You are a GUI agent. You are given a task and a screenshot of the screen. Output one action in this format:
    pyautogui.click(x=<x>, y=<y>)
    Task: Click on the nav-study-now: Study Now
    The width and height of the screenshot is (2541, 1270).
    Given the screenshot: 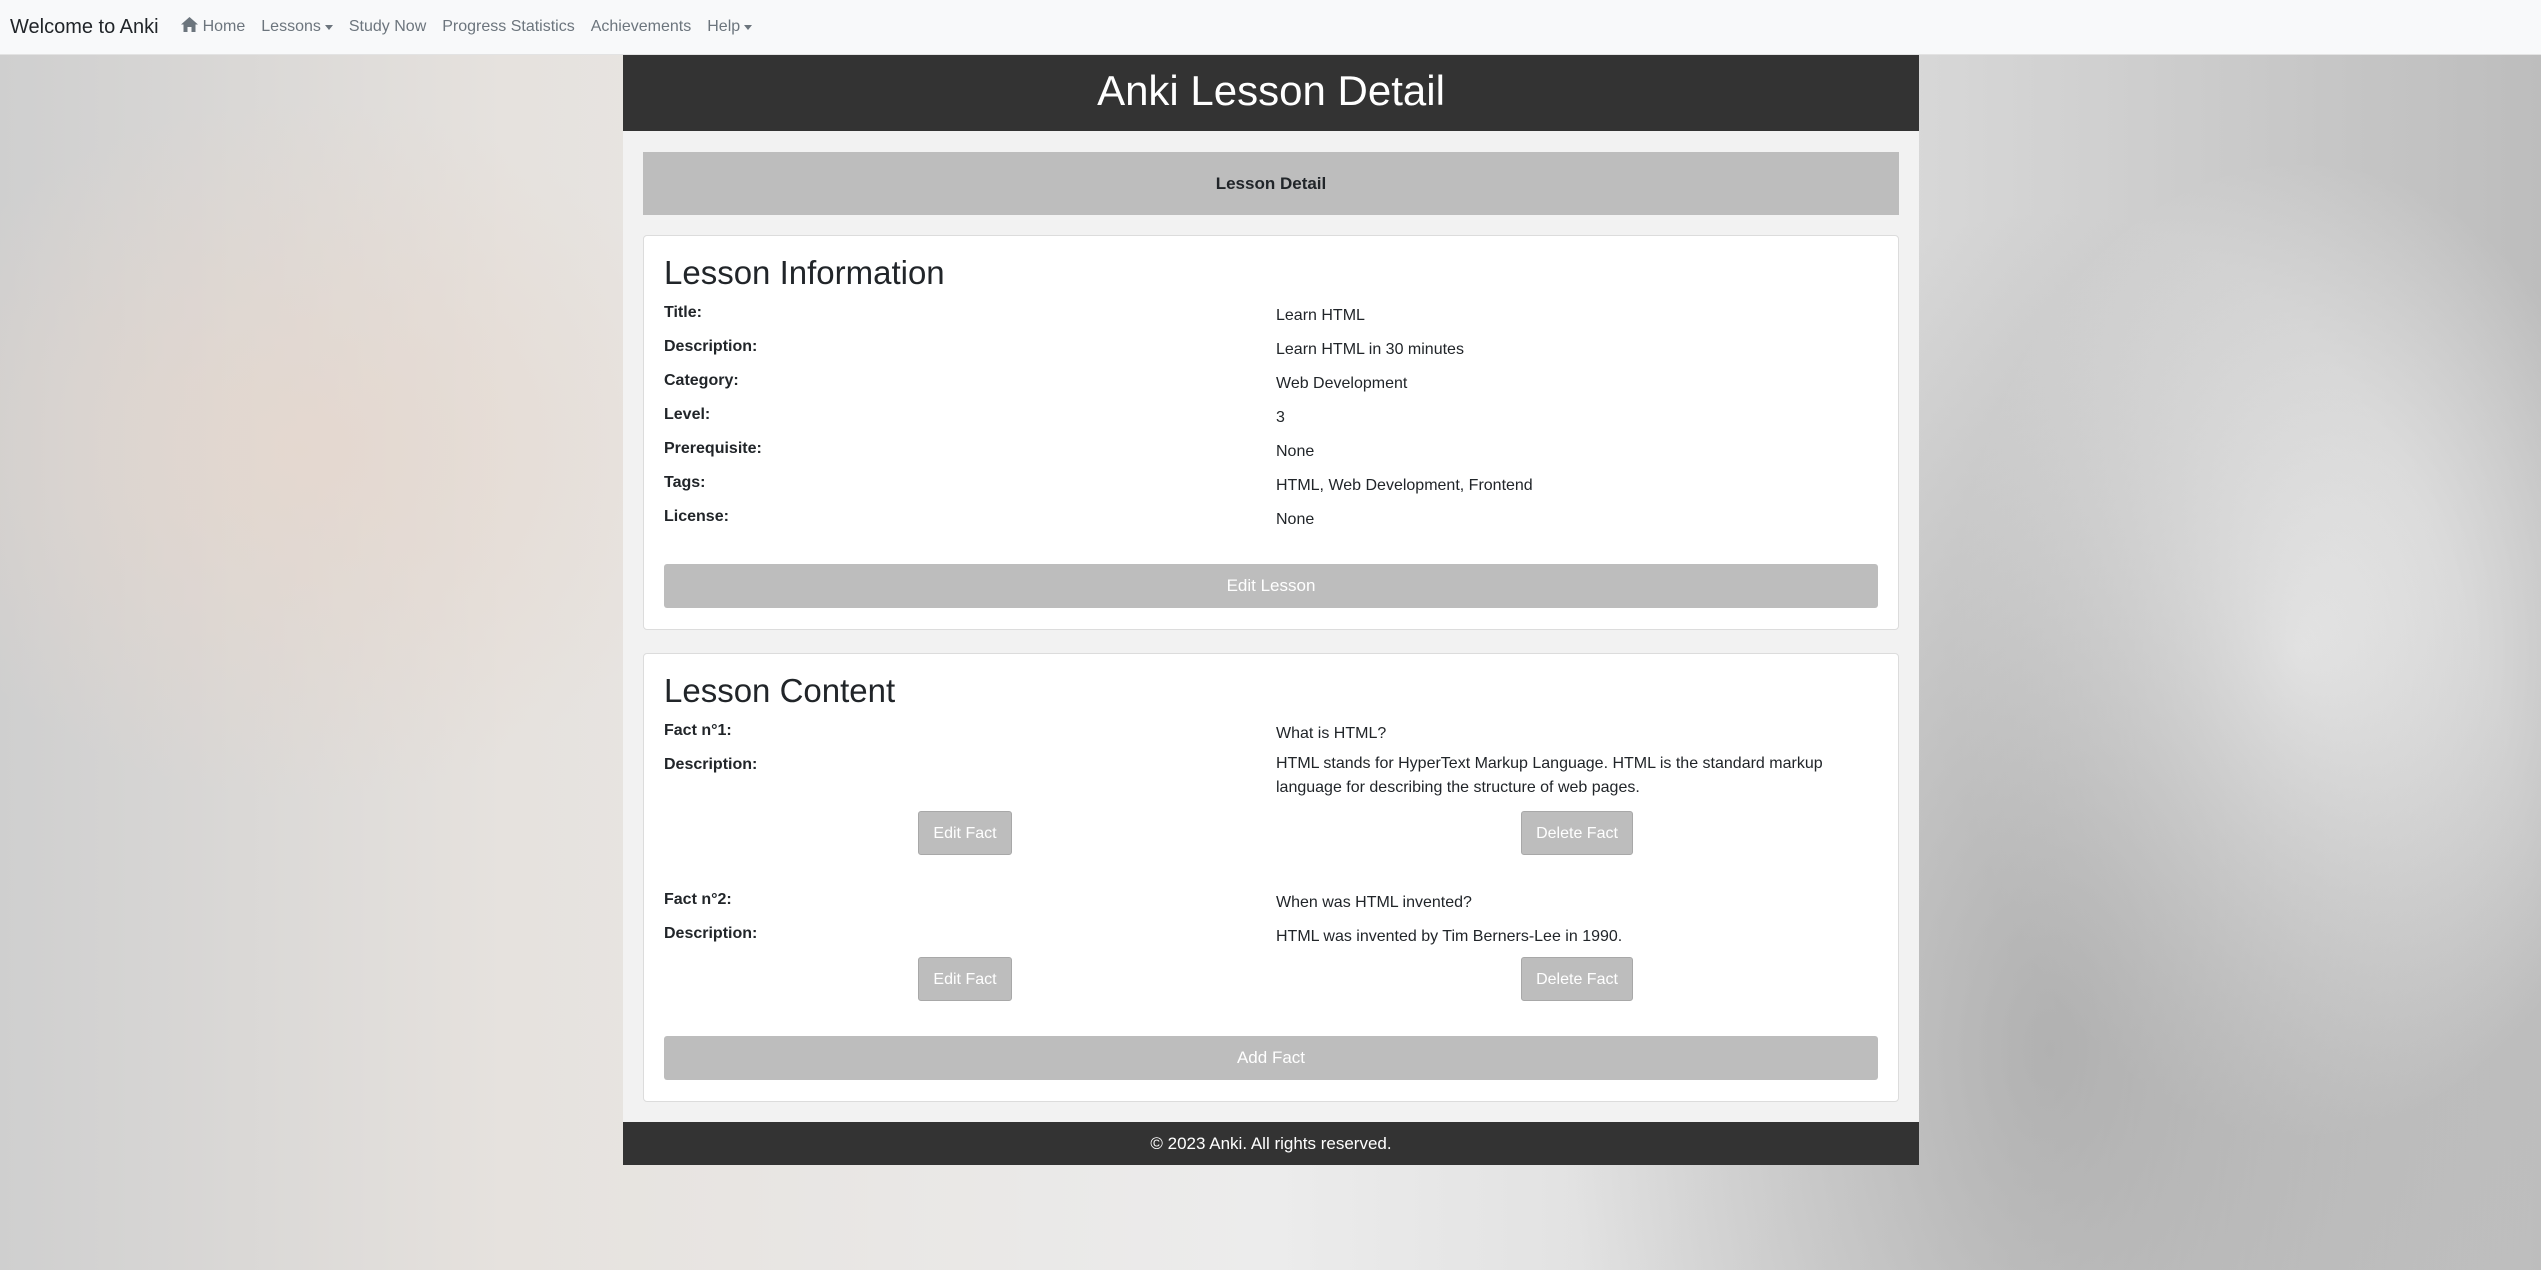 What is the action you would take?
    pyautogui.click(x=387, y=27)
    